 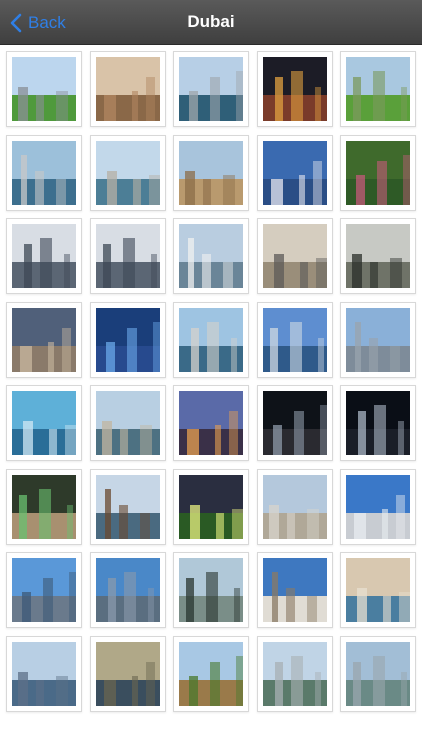 I want to click on photo-creek-towers, so click(x=127, y=423).